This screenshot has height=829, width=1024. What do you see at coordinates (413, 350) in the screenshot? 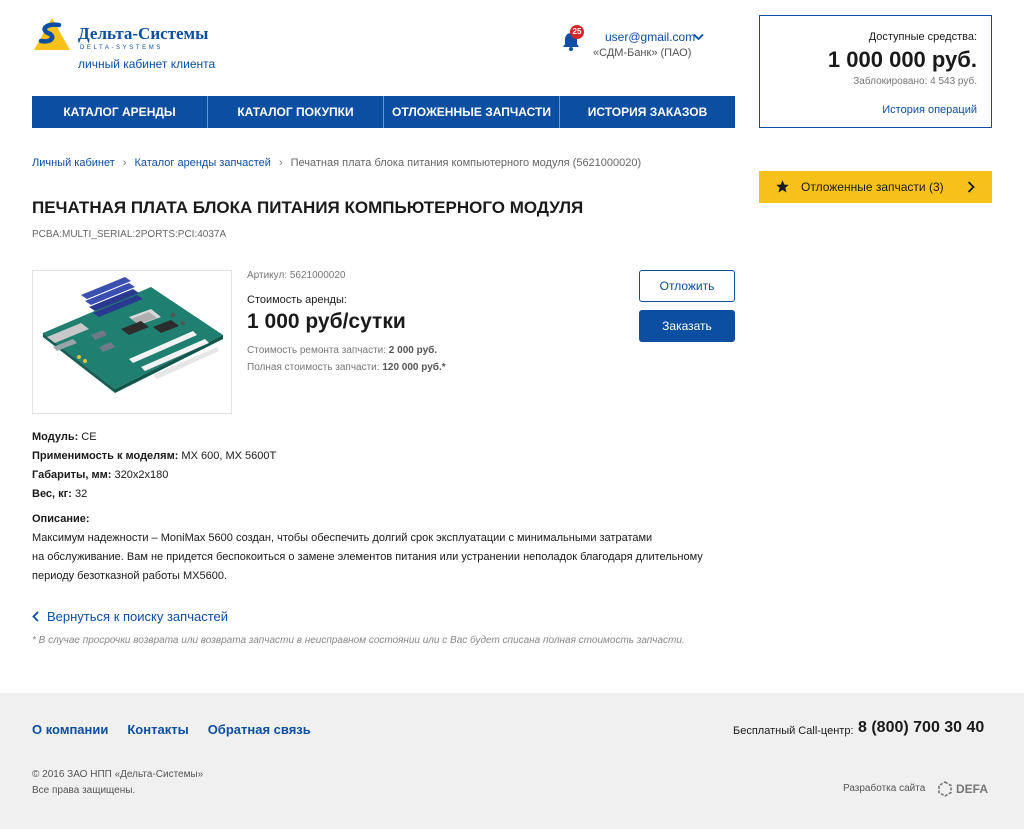
I see `repair-cost-value: 2 000 руб.` at bounding box center [413, 350].